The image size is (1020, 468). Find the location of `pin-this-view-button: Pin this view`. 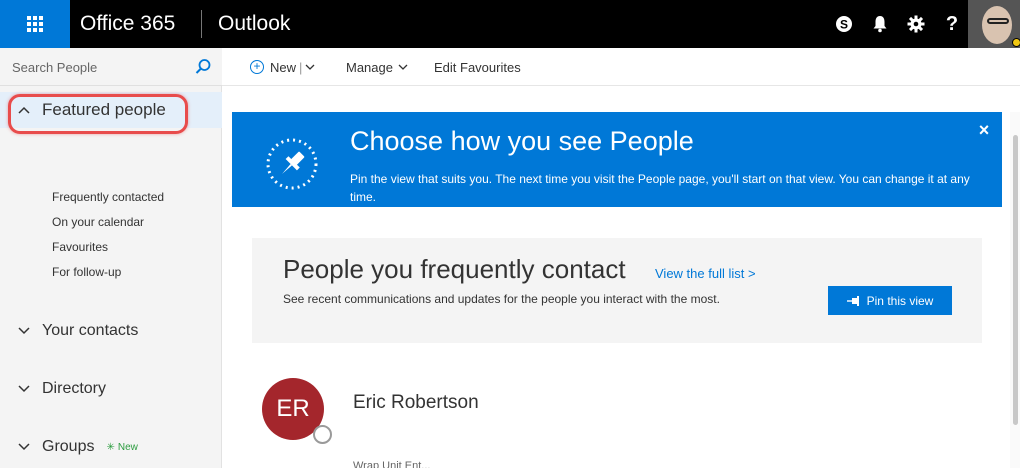

pin-this-view-button: Pin this view is located at coordinates (890, 300).